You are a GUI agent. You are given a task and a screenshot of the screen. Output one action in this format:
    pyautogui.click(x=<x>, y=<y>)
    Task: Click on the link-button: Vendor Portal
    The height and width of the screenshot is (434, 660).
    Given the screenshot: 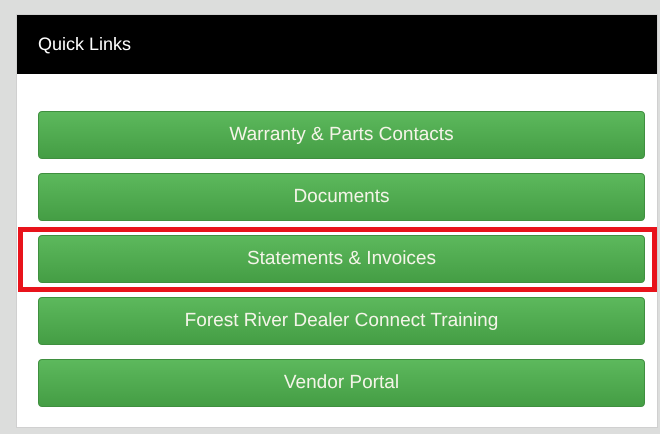 What is the action you would take?
    pyautogui.click(x=341, y=383)
    